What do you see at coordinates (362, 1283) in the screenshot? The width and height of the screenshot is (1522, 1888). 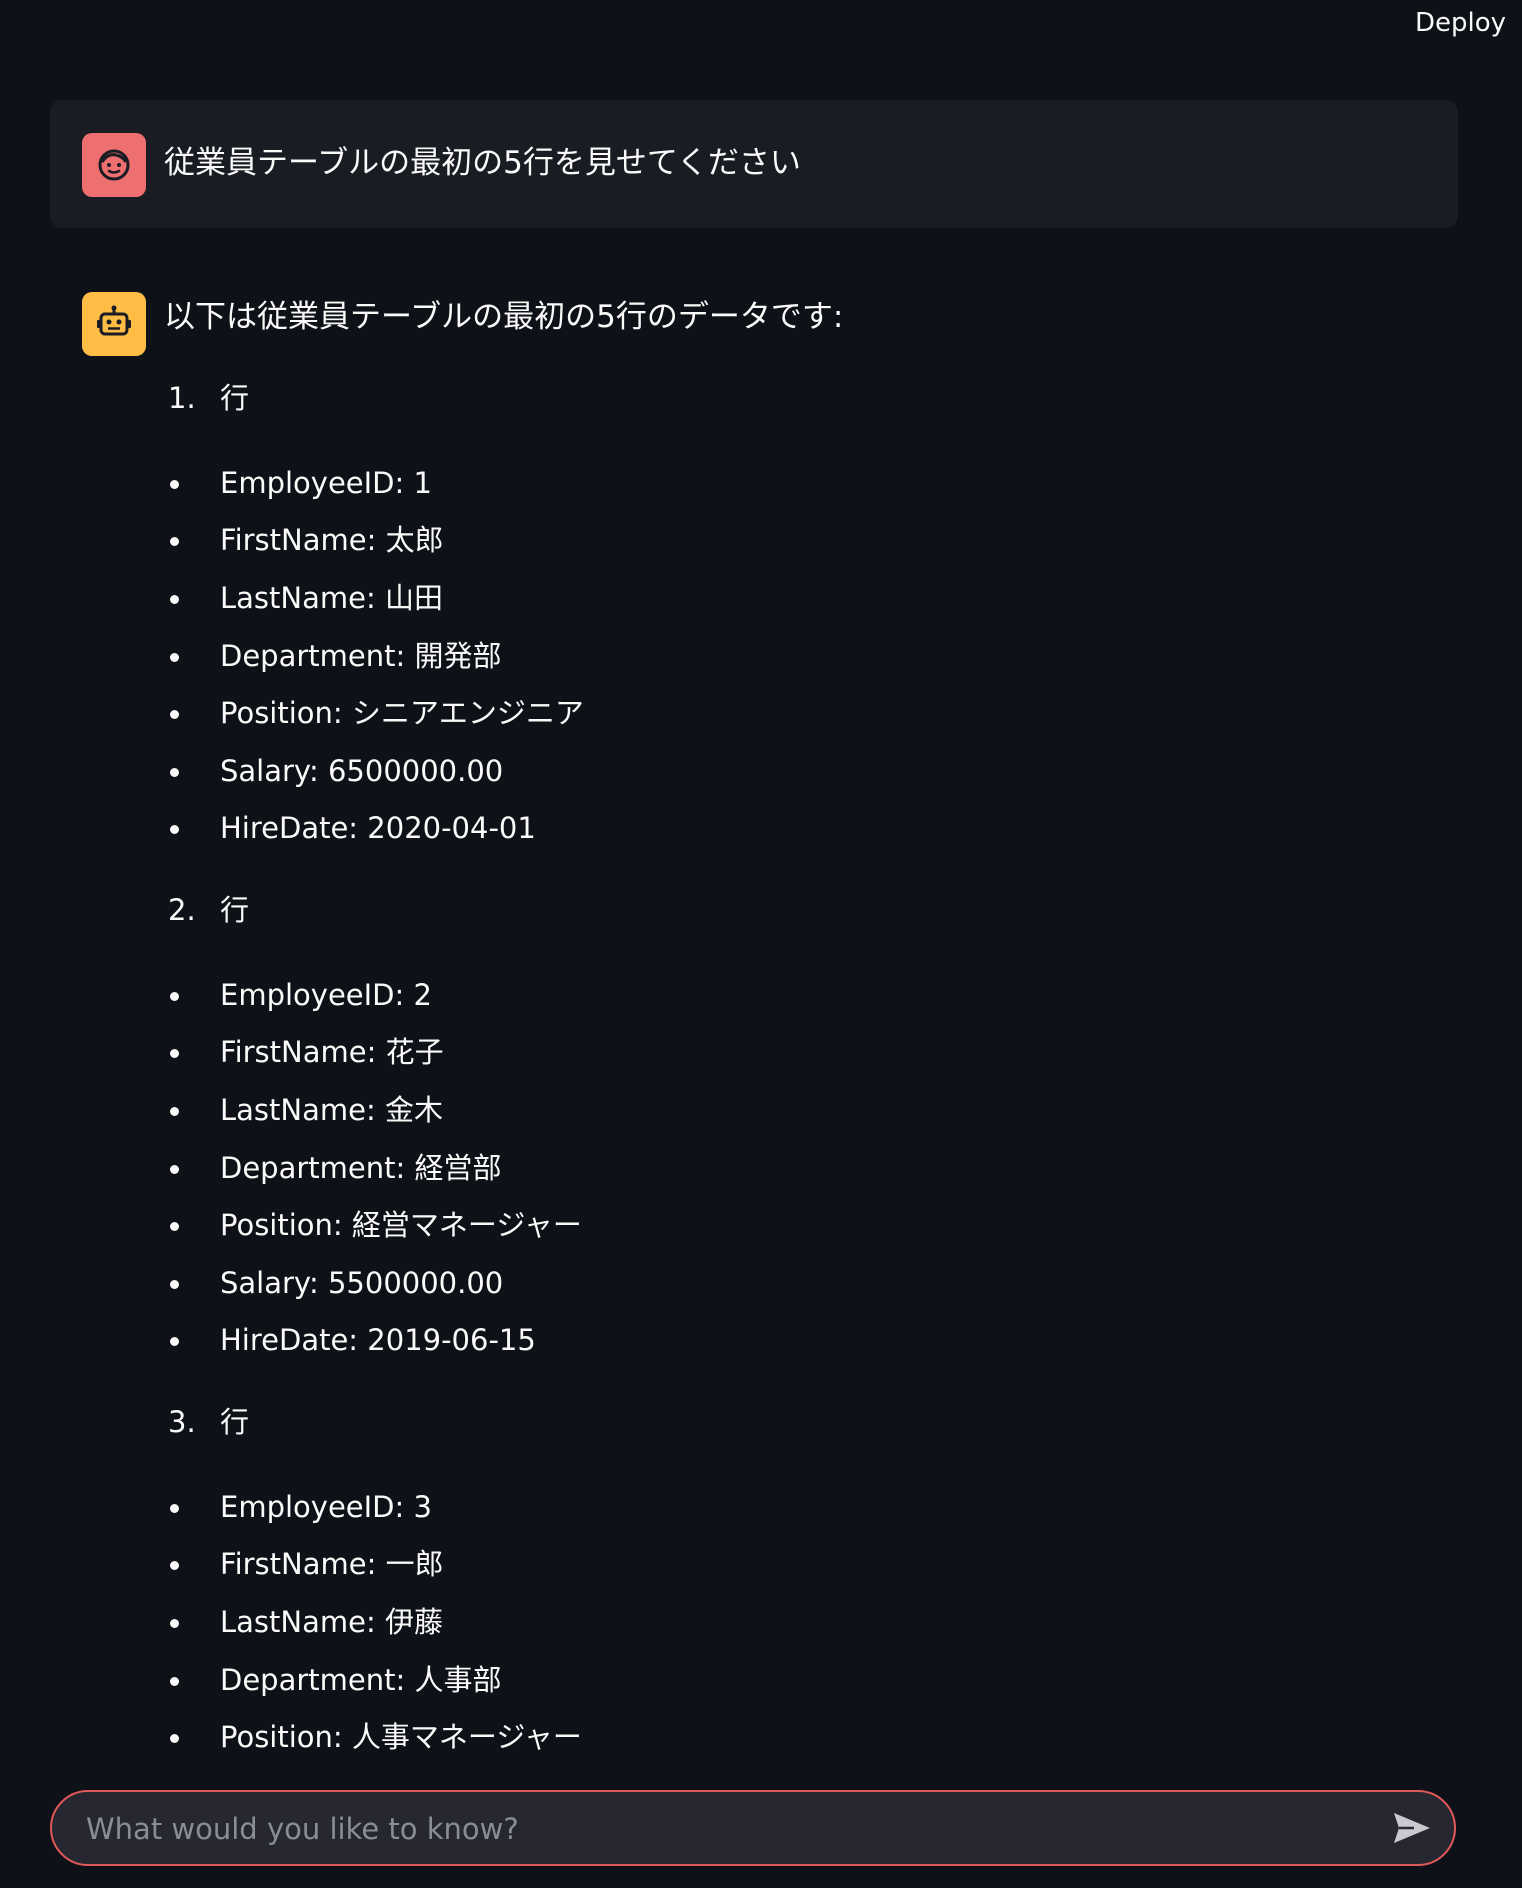 I see `field-text: Salary: 5500000.00` at bounding box center [362, 1283].